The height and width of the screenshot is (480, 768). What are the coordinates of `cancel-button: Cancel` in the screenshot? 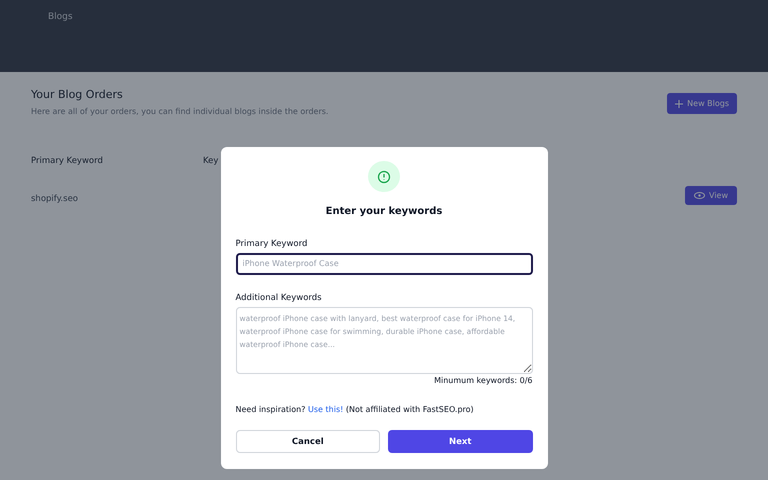 It's located at (308, 441).